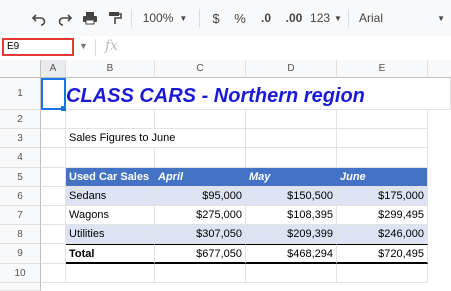 Image resolution: width=451 pixels, height=291 pixels. What do you see at coordinates (382, 273) in the screenshot?
I see `cell-e10` at bounding box center [382, 273].